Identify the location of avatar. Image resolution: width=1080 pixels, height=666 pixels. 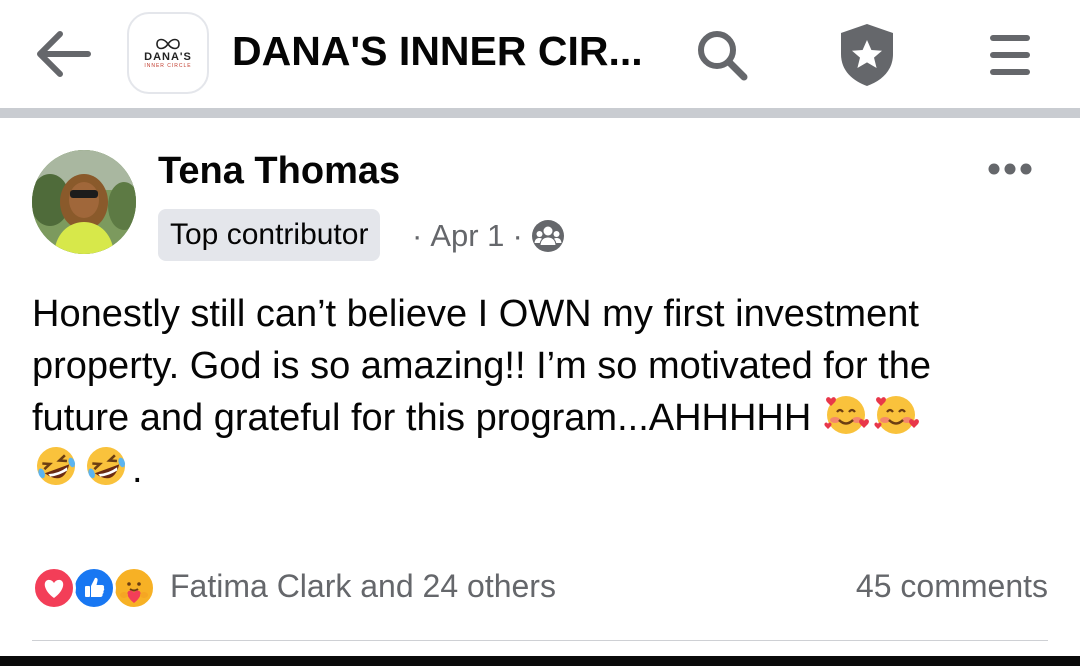
(84, 202).